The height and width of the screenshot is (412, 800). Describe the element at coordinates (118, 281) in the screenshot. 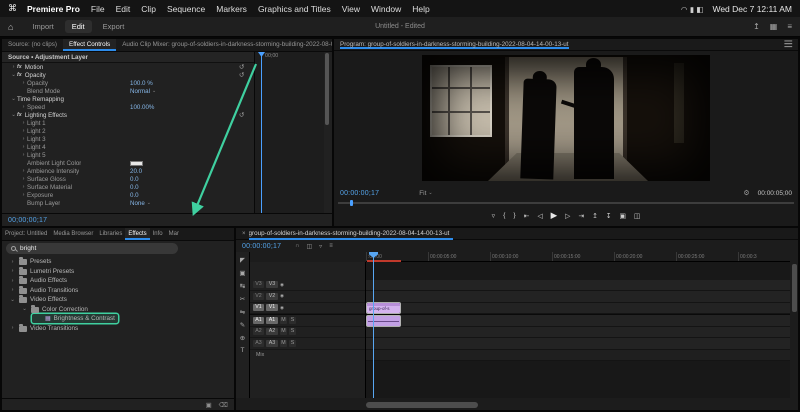

I see `effects-tree-item: › Audio Effects` at that location.